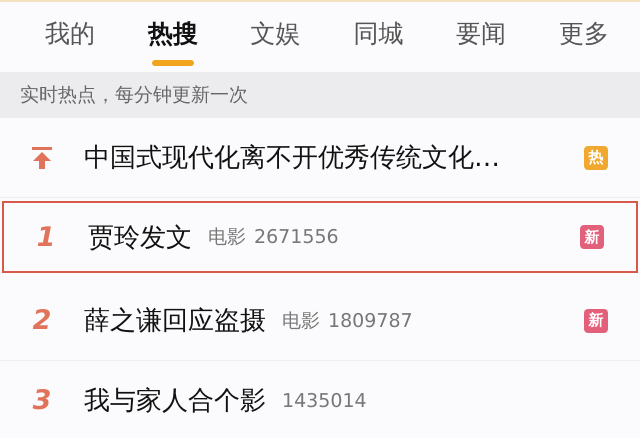 This screenshot has width=640, height=438. I want to click on rank-number: 2, so click(42, 320).